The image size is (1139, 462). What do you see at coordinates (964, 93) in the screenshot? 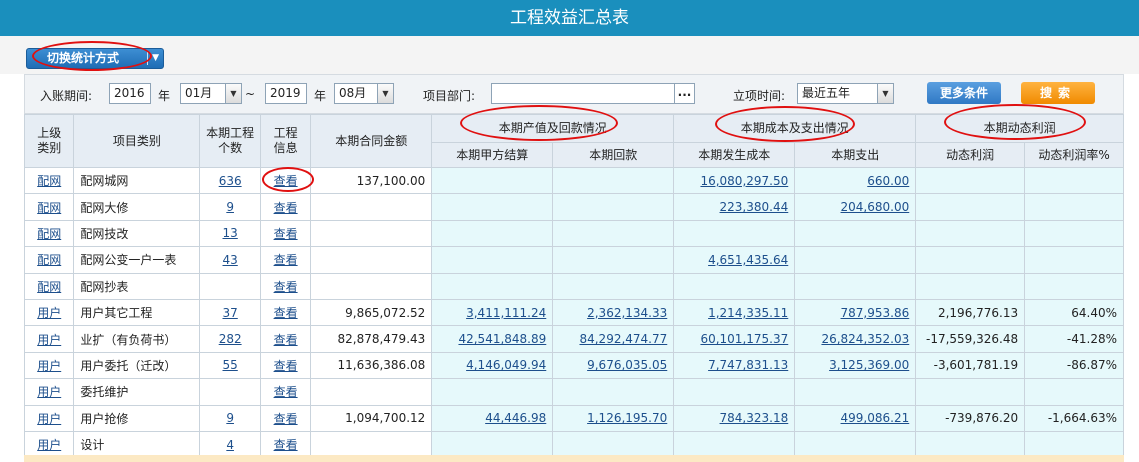
I see `more-conditions-button: 更多条件` at bounding box center [964, 93].